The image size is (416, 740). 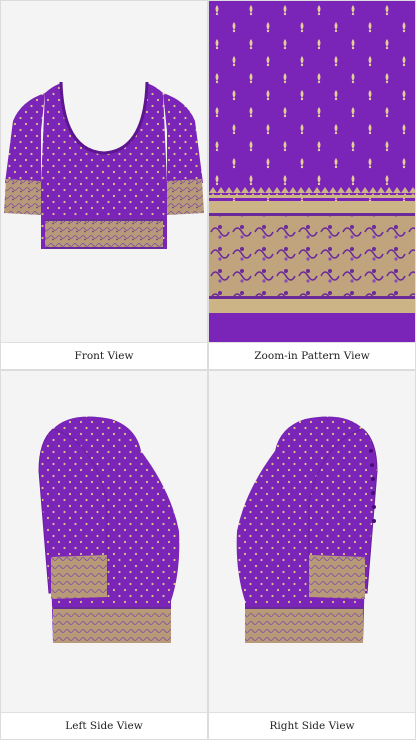 What do you see at coordinates (104, 165) in the screenshot?
I see `blouse-front-image` at bounding box center [104, 165].